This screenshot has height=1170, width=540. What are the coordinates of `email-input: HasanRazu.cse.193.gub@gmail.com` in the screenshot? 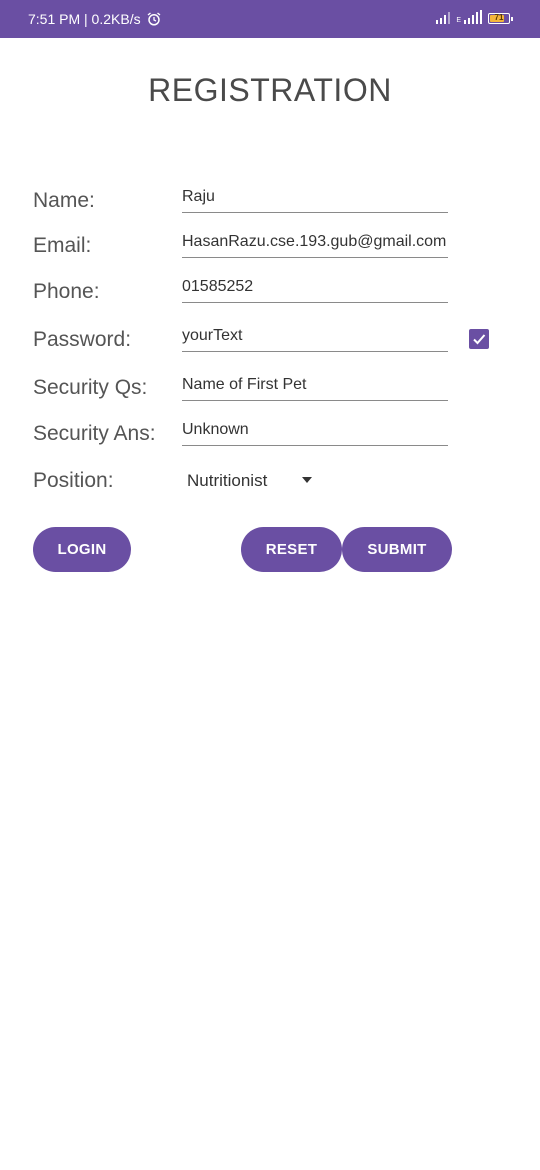 It's located at (315, 244).